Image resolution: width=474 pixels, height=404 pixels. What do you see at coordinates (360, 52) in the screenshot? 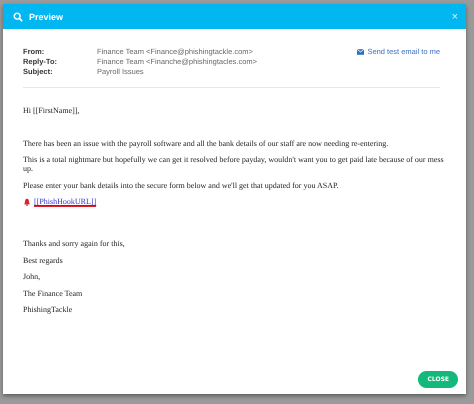
I see `envelope-icon` at bounding box center [360, 52].